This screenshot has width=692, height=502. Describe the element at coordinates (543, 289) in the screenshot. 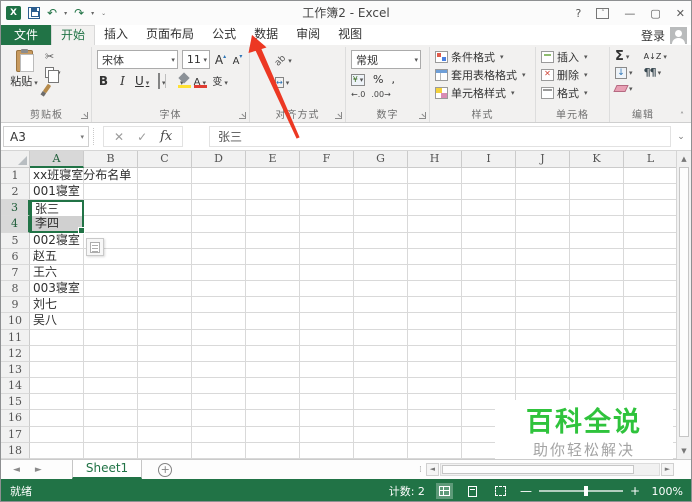

I see `cell-J8` at that location.